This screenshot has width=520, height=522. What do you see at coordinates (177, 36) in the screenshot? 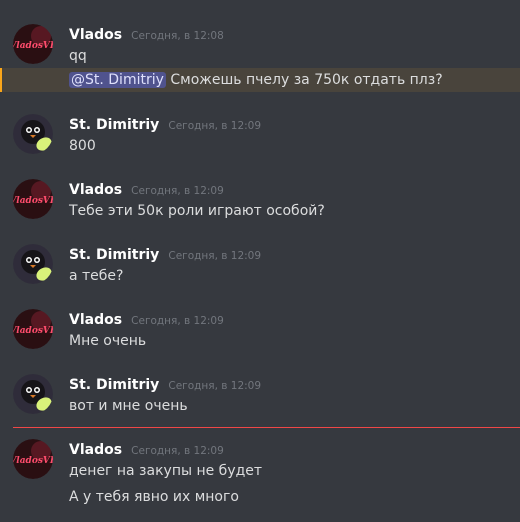
I see `timestamp: Сегодня, в 12:08` at bounding box center [177, 36].